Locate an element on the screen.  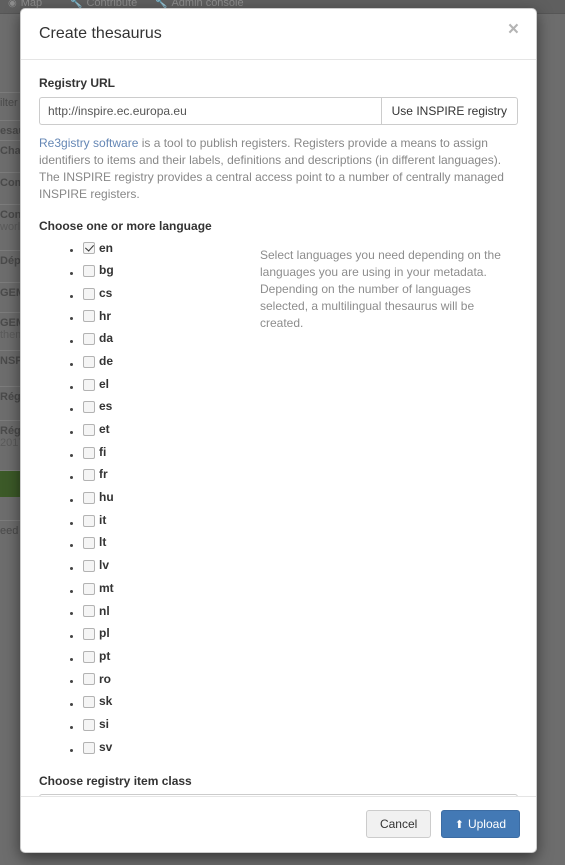
language-option-si: si is located at coordinates (96, 725).